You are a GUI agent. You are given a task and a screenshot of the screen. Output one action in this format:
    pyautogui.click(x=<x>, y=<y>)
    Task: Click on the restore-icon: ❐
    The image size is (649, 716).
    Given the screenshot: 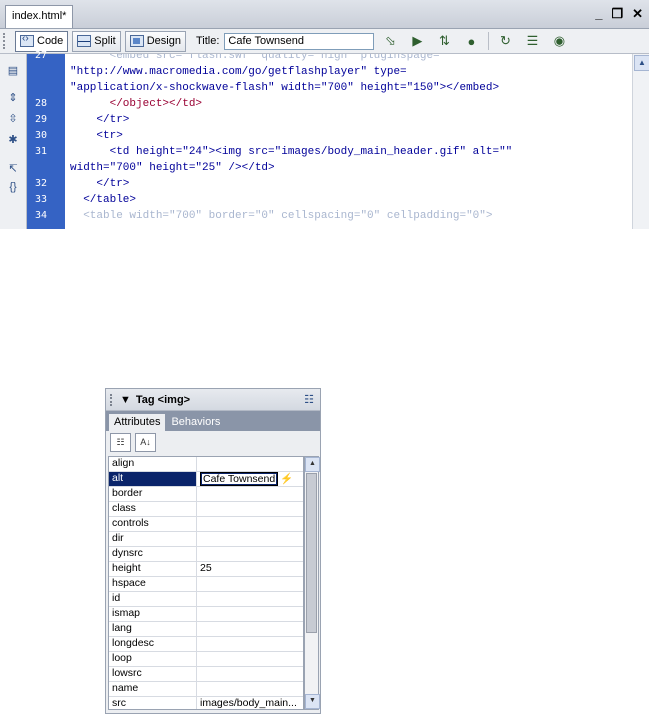 What is the action you would take?
    pyautogui.click(x=617, y=14)
    